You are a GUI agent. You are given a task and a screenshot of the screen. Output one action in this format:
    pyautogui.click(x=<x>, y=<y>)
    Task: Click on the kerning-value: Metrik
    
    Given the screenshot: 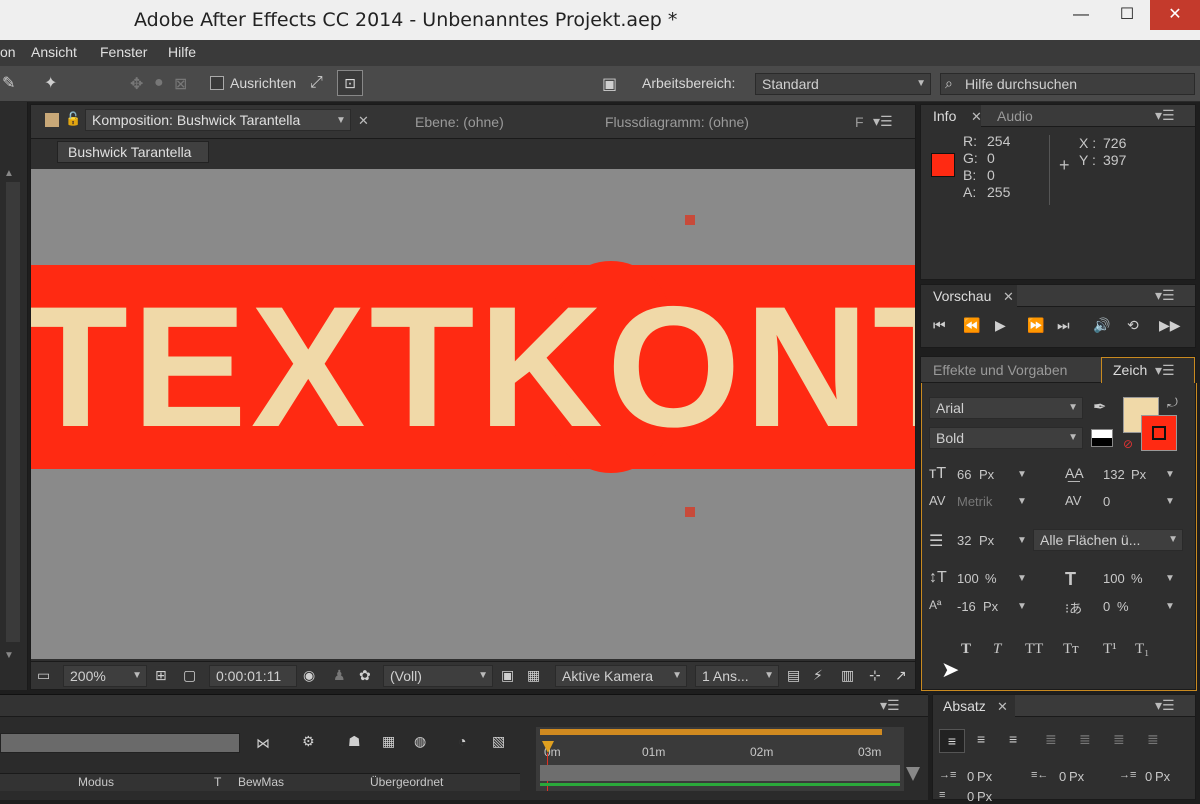 What is the action you would take?
    pyautogui.click(x=974, y=501)
    